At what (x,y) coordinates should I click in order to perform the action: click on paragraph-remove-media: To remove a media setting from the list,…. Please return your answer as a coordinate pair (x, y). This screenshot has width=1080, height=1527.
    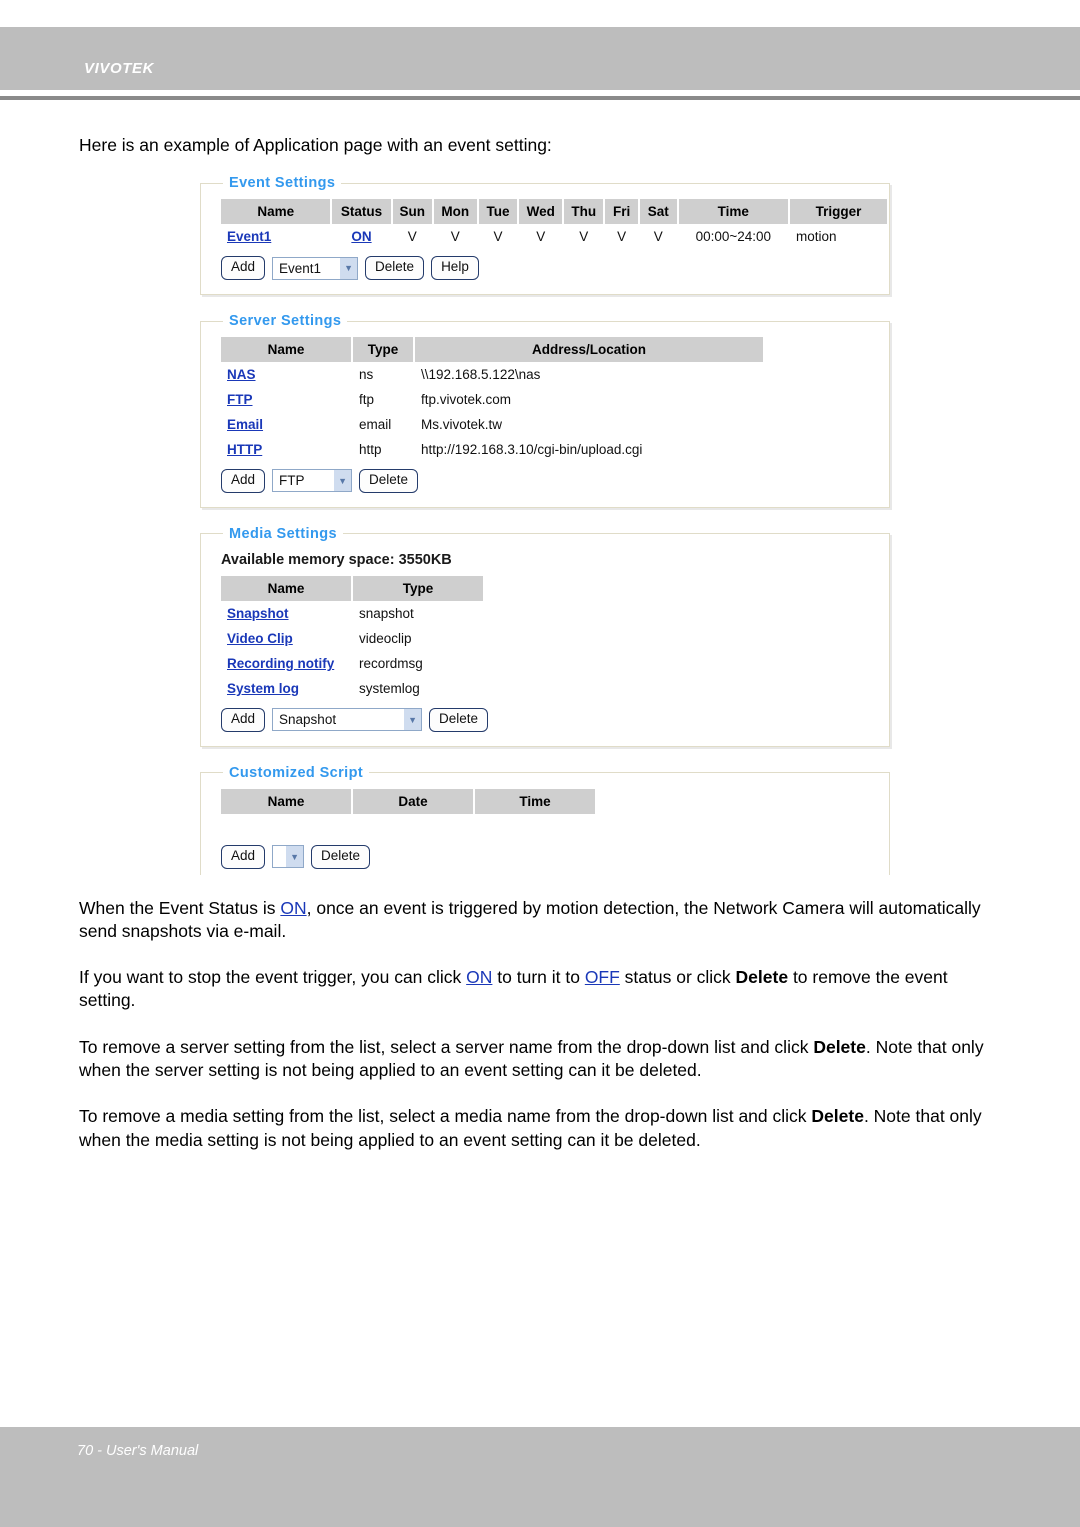
    Looking at the image, I should click on (541, 1128).